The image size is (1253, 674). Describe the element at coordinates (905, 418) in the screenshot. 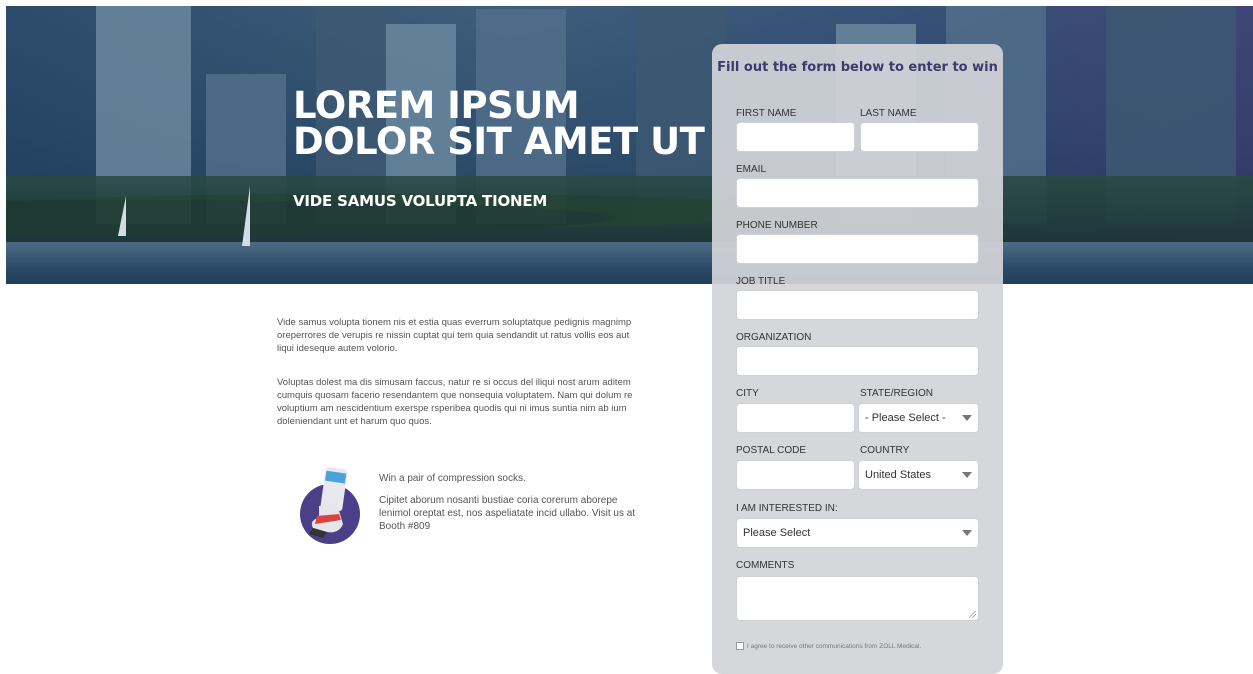

I see `state-select-value: - Please Select -` at that location.